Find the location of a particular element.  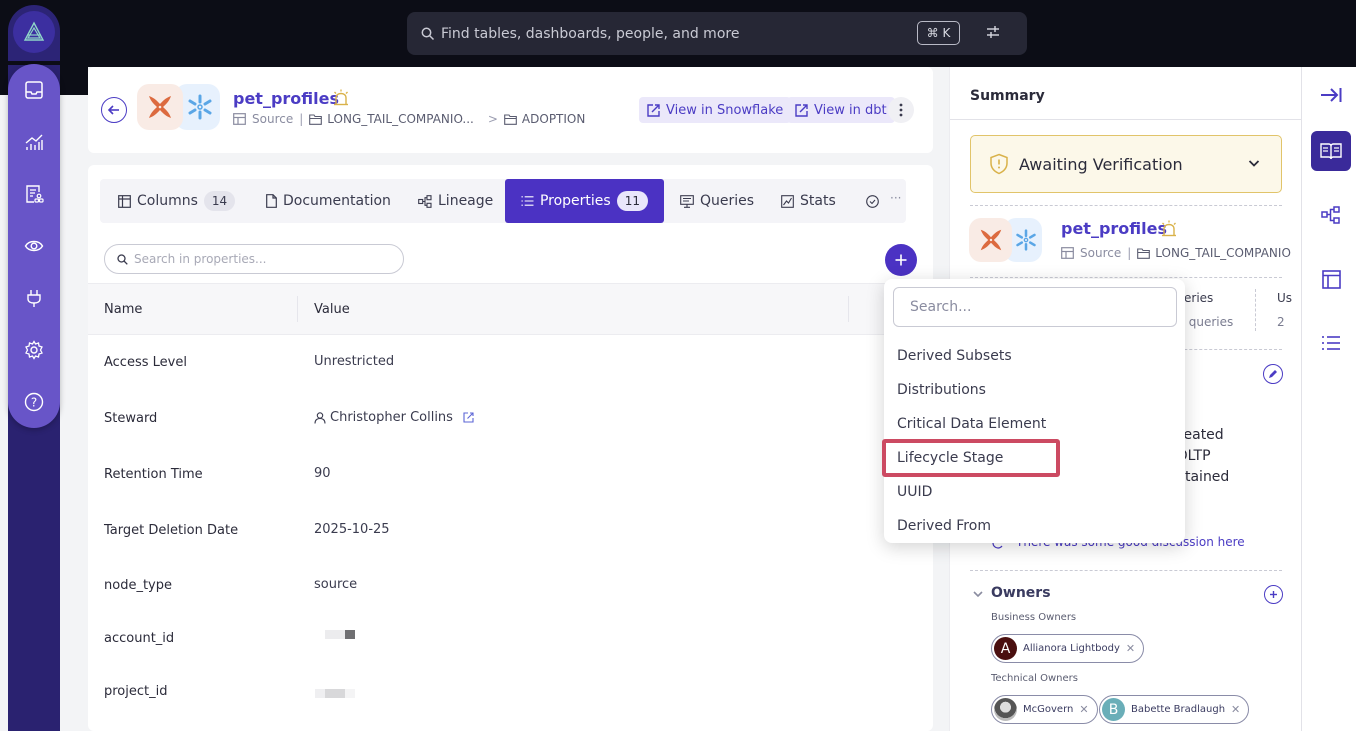

back-button is located at coordinates (114, 110).